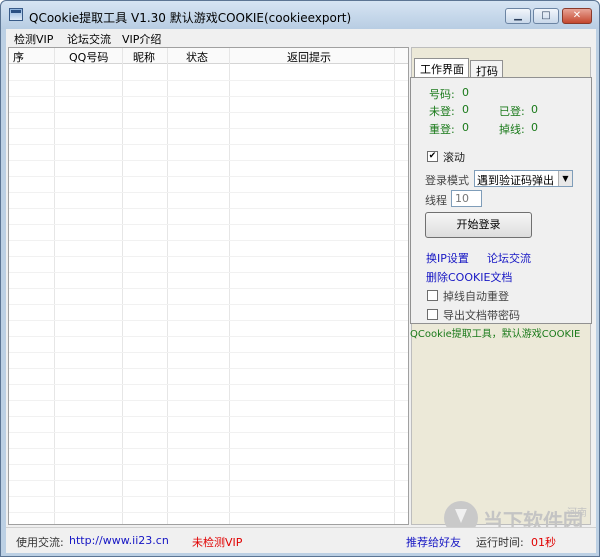 This screenshot has height=557, width=600. Describe the element at coordinates (144, 57) in the screenshot. I see `column-header-nickname: 昵称` at that location.